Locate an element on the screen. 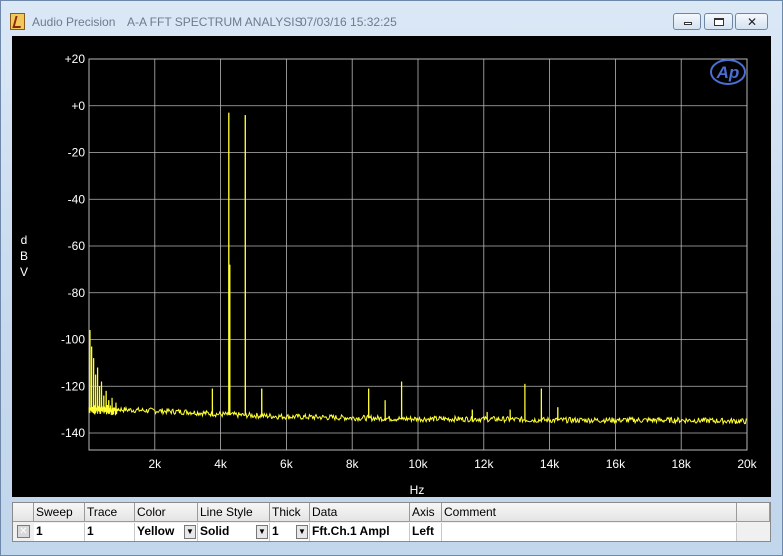  minimize-icon is located at coordinates (688, 23).